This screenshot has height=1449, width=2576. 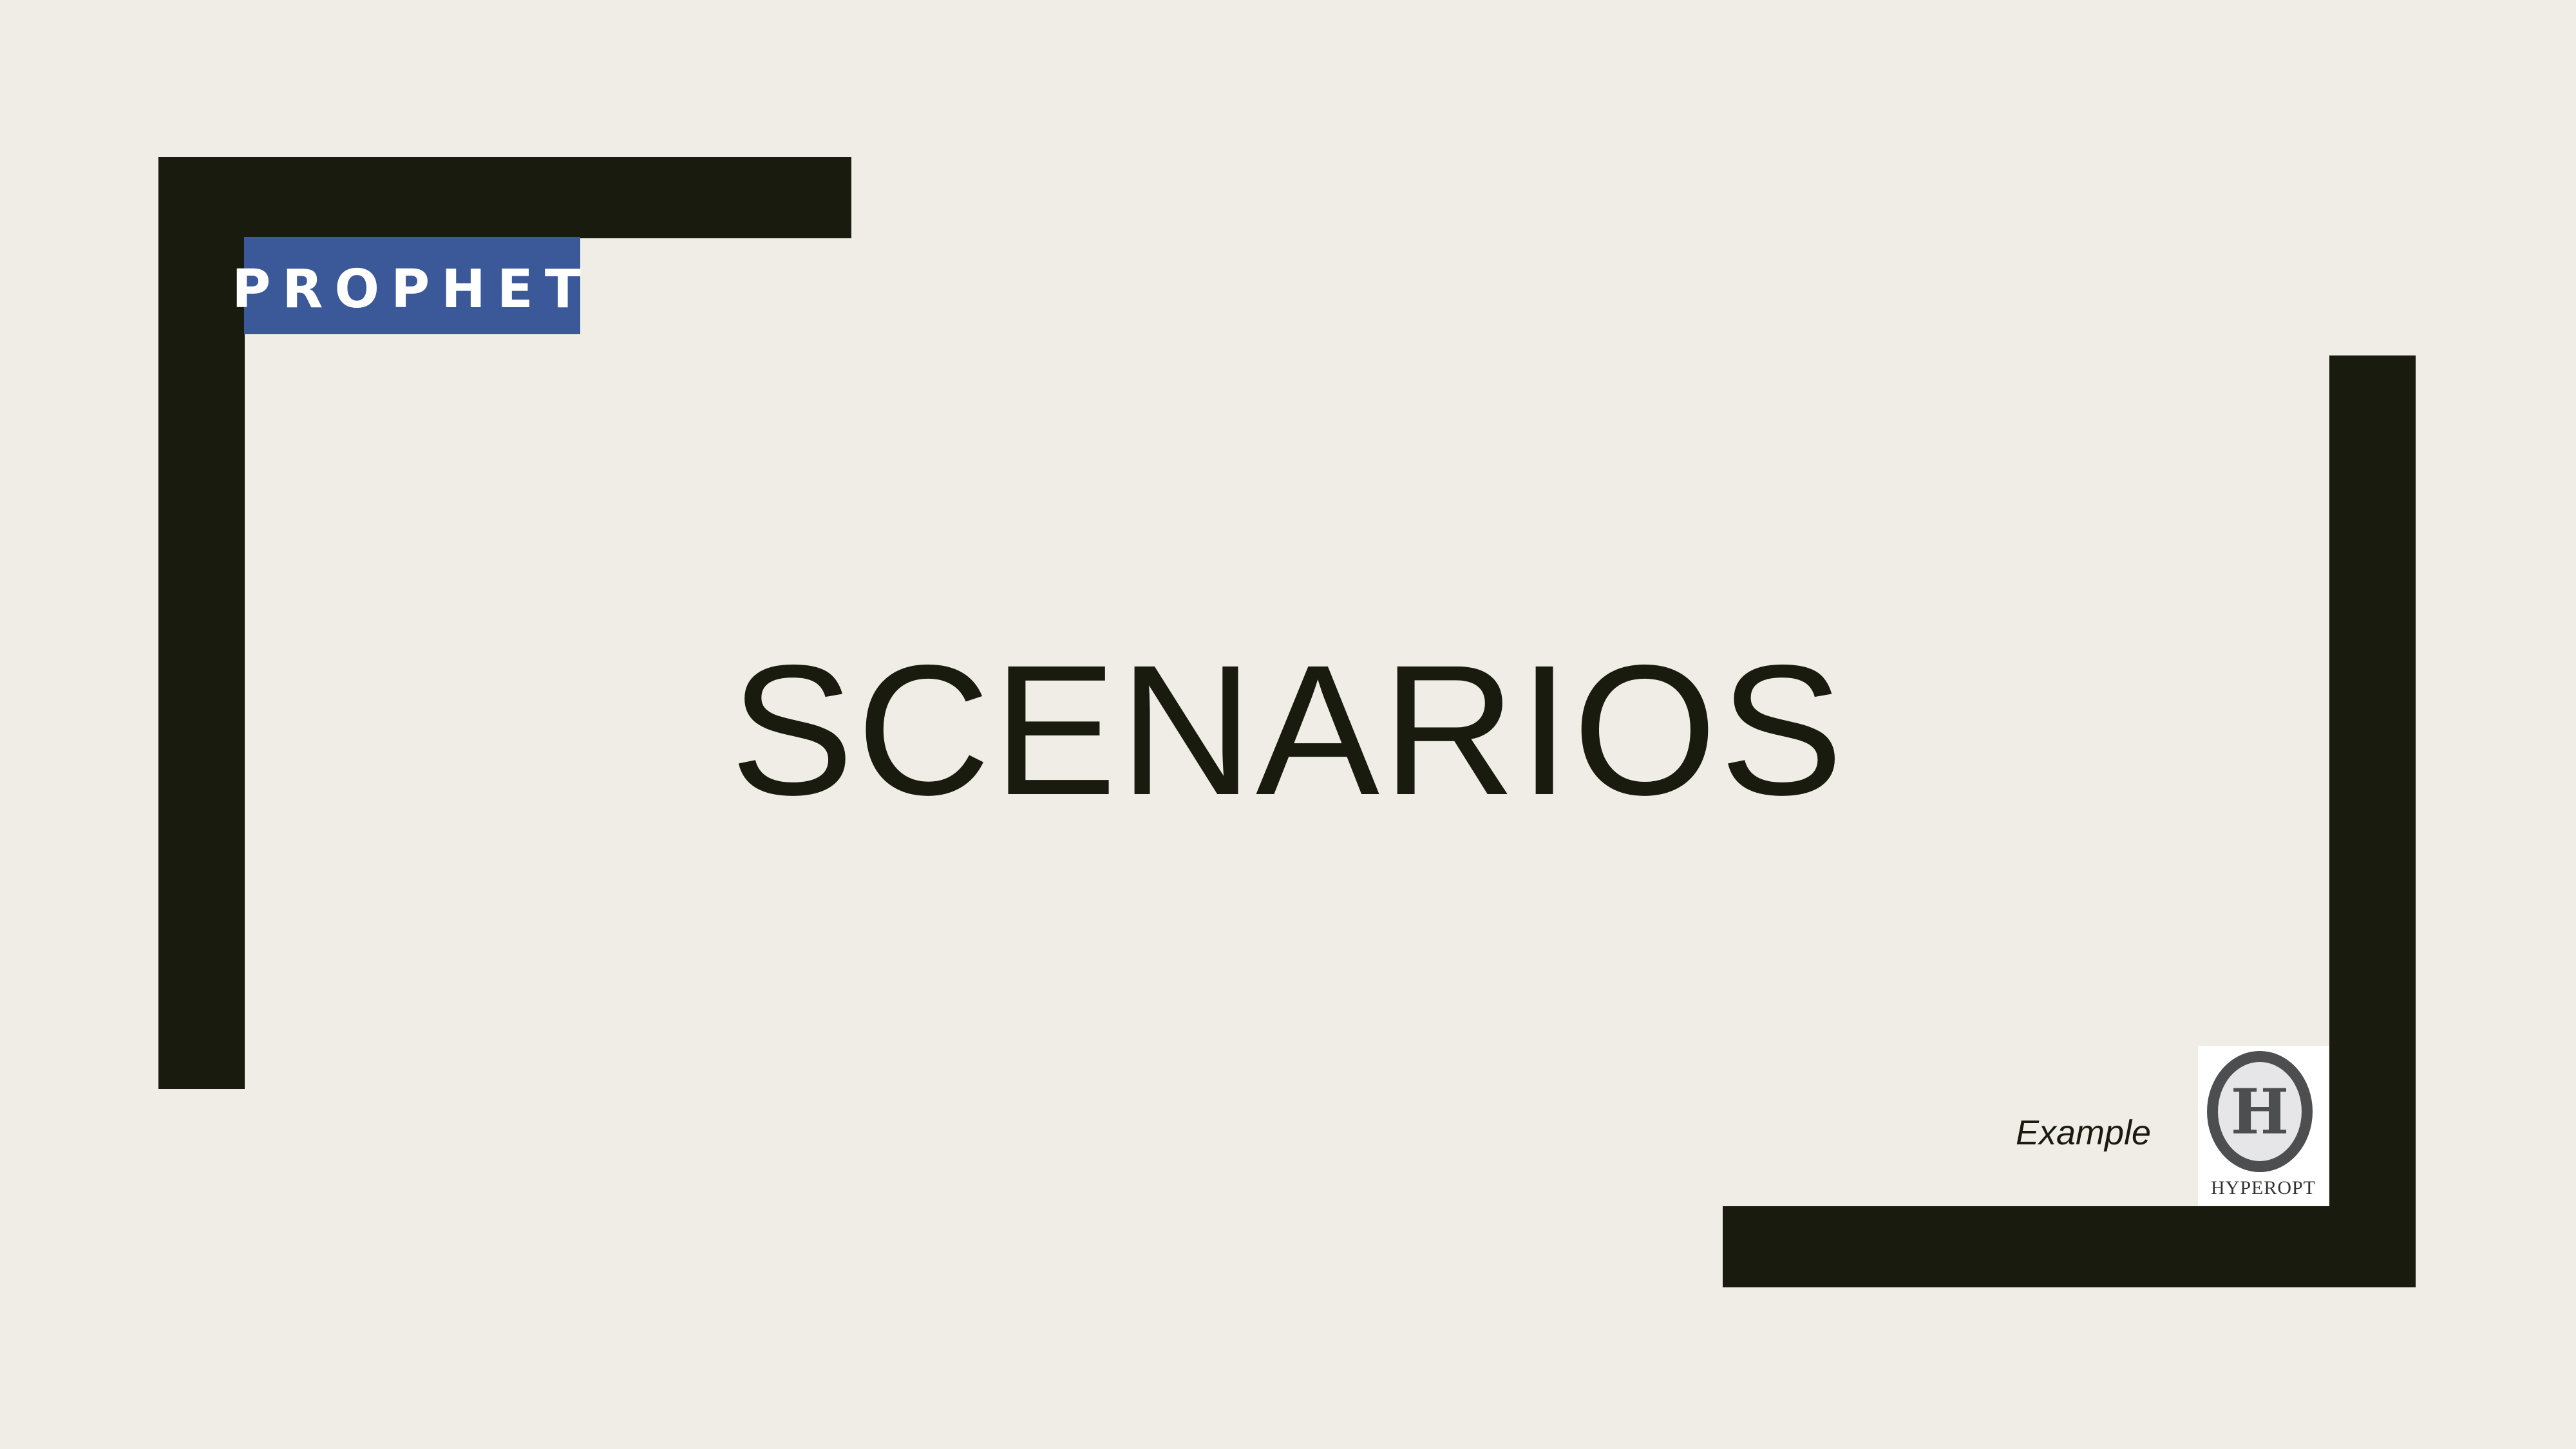 I want to click on example-label: Example, so click(x=2084, y=1132).